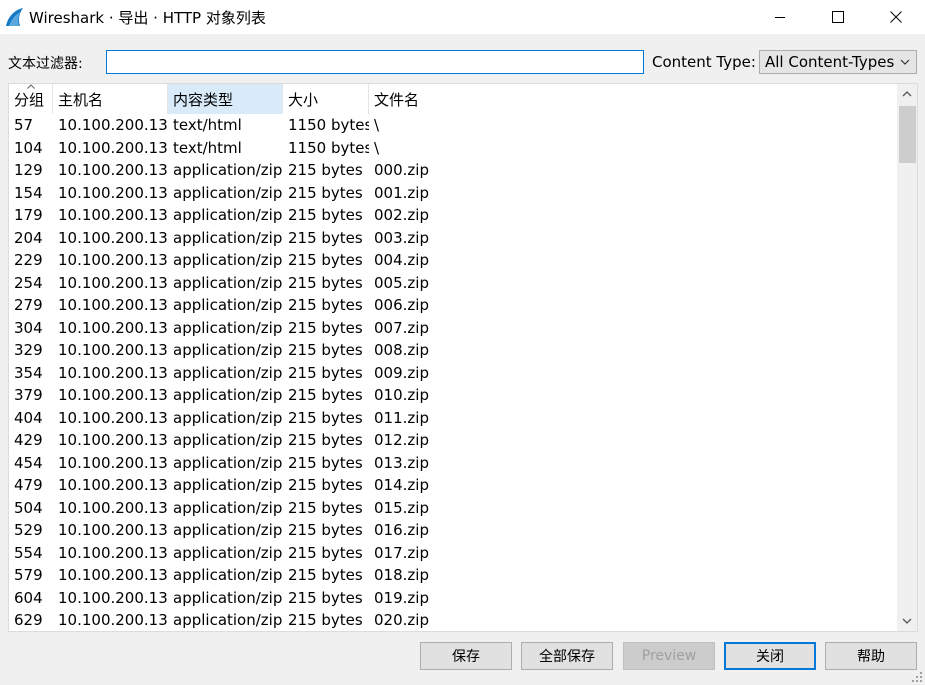 The height and width of the screenshot is (685, 925). What do you see at coordinates (328, 147) in the screenshot?
I see `cell-size: 1150 bytes` at bounding box center [328, 147].